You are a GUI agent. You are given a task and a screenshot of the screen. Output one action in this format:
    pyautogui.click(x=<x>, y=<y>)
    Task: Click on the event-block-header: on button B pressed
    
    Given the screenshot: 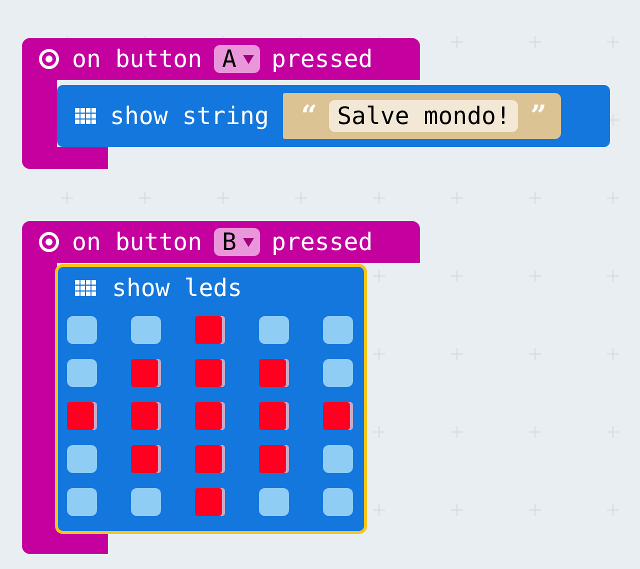 What is the action you would take?
    pyautogui.click(x=221, y=242)
    